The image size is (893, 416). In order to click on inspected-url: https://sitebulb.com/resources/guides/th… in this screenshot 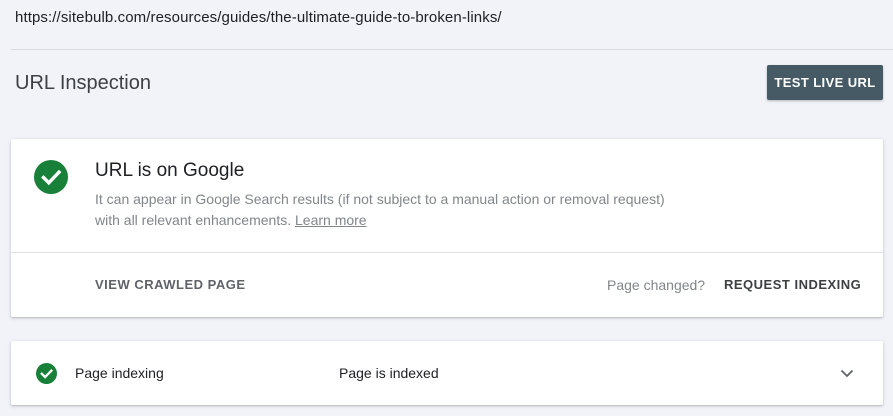, I will do `click(258, 17)`.